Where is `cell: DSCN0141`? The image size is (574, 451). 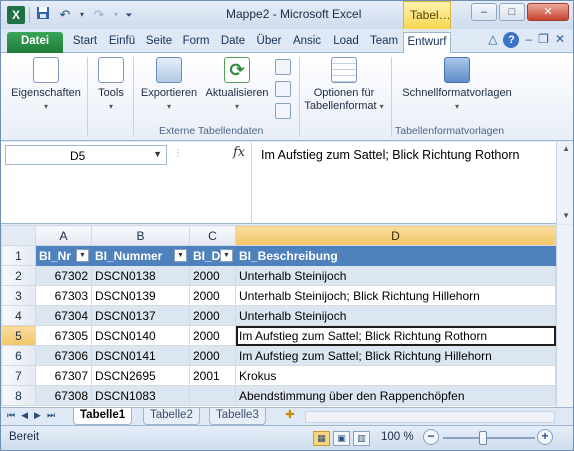 cell: DSCN0141 is located at coordinates (140, 355).